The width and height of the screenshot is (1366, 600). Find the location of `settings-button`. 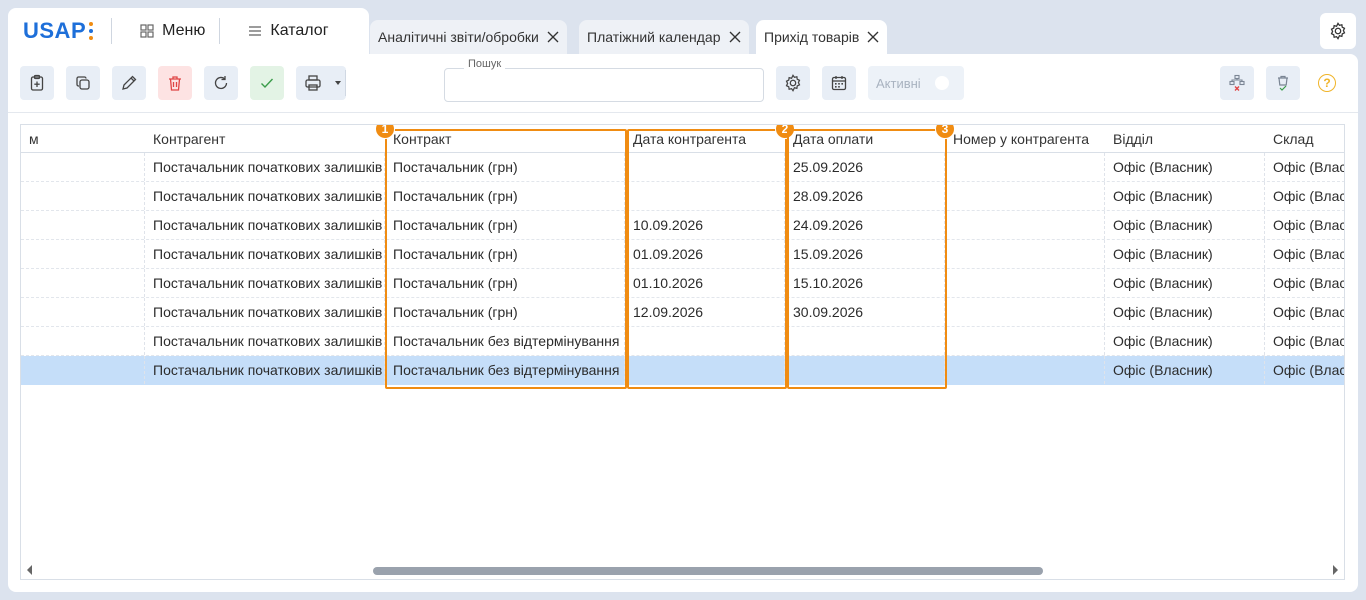

settings-button is located at coordinates (793, 83).